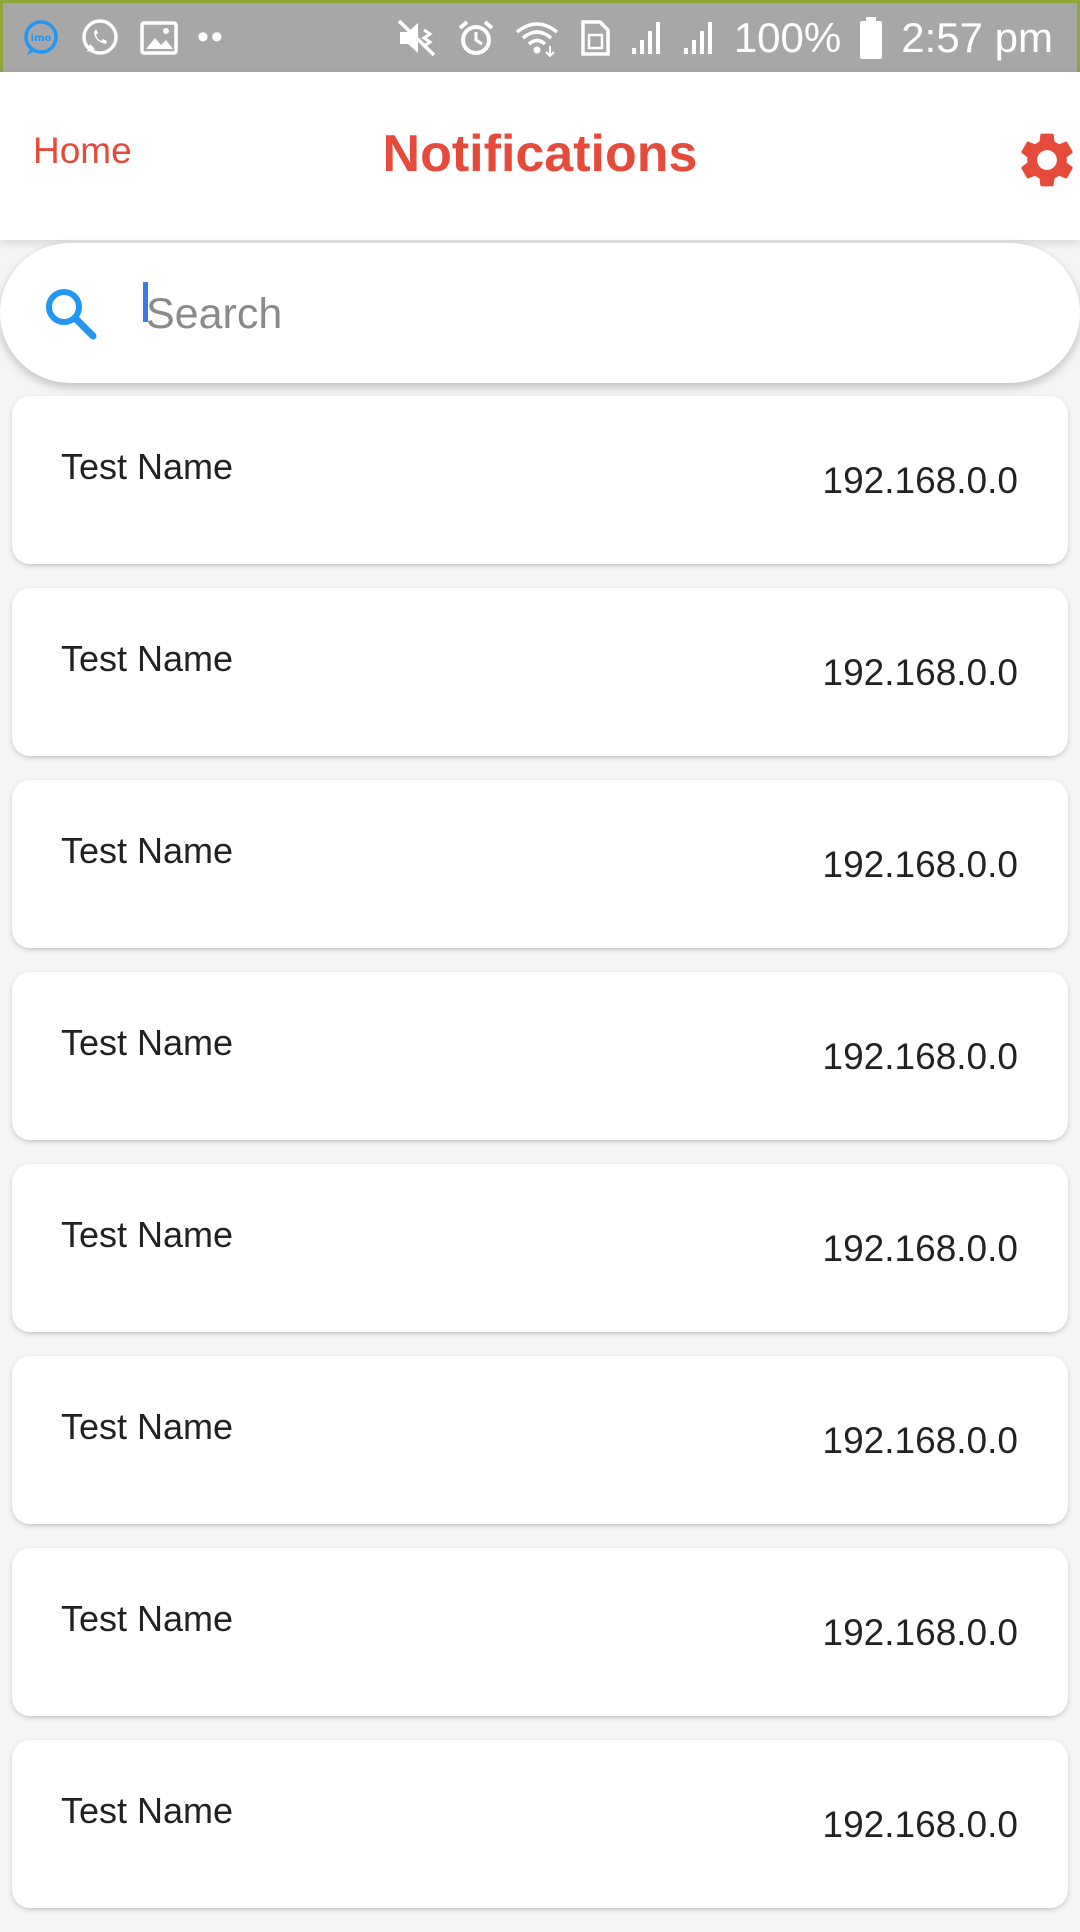 This screenshot has height=1932, width=1080. Describe the element at coordinates (159, 38) in the screenshot. I see `gallery-icon` at that location.